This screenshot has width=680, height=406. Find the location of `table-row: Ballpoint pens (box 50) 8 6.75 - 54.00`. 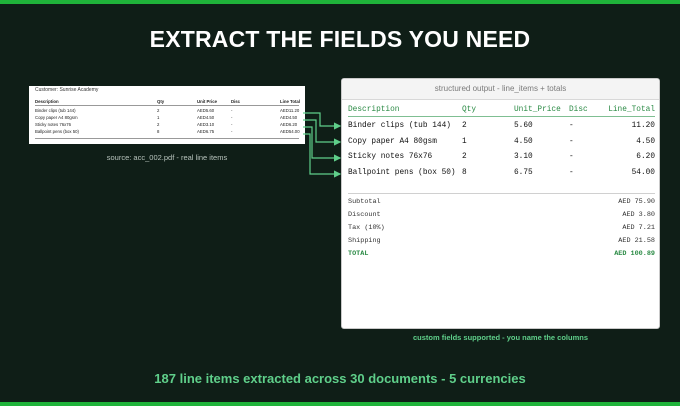

table-row: Ballpoint pens (box 50) 8 6.75 - 54.00 is located at coordinates (501, 174).